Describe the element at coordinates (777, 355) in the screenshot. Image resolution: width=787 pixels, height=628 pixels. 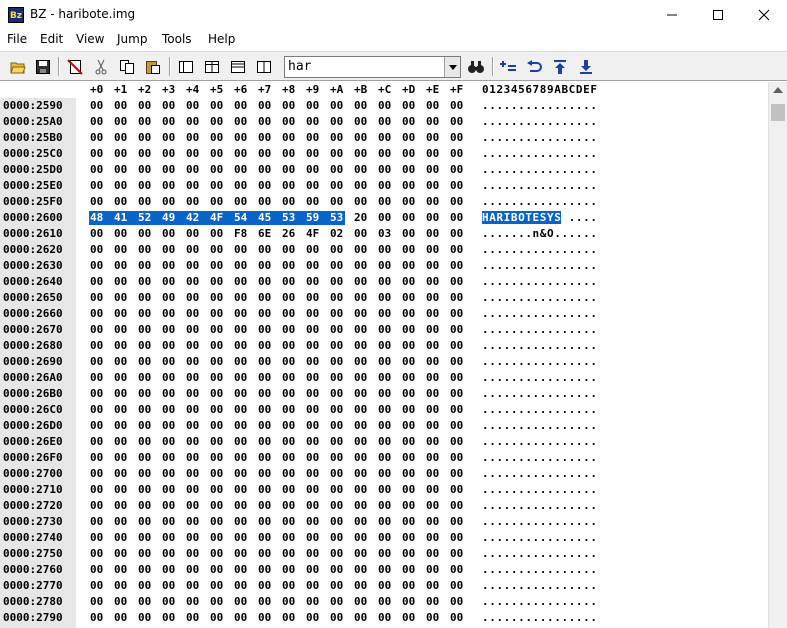
I see `vertical-scrollbar` at that location.